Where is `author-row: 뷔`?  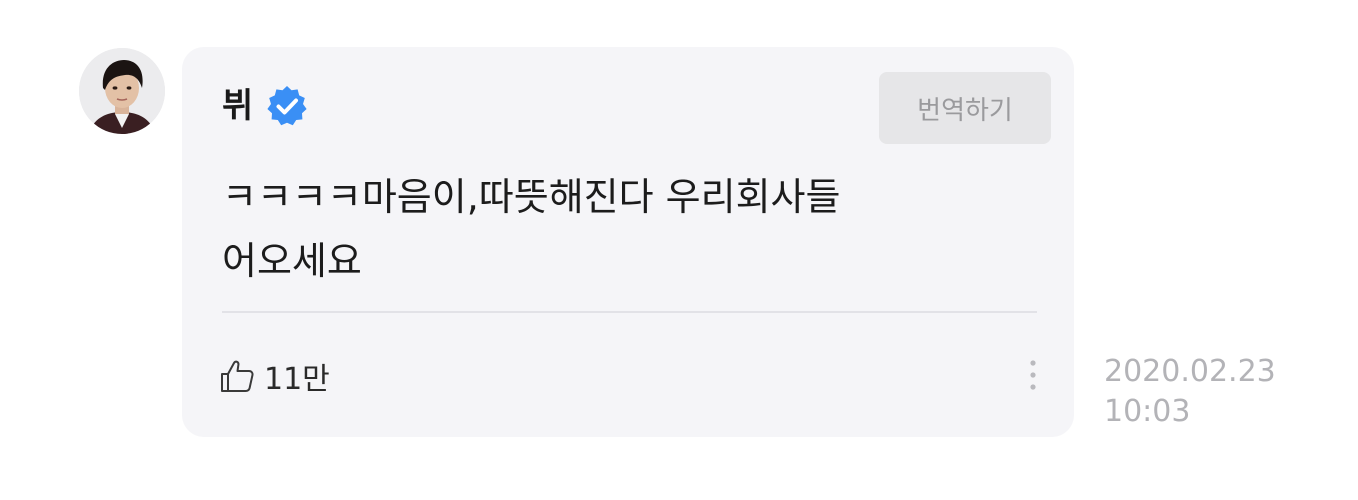 author-row: 뷔 is located at coordinates (265, 106).